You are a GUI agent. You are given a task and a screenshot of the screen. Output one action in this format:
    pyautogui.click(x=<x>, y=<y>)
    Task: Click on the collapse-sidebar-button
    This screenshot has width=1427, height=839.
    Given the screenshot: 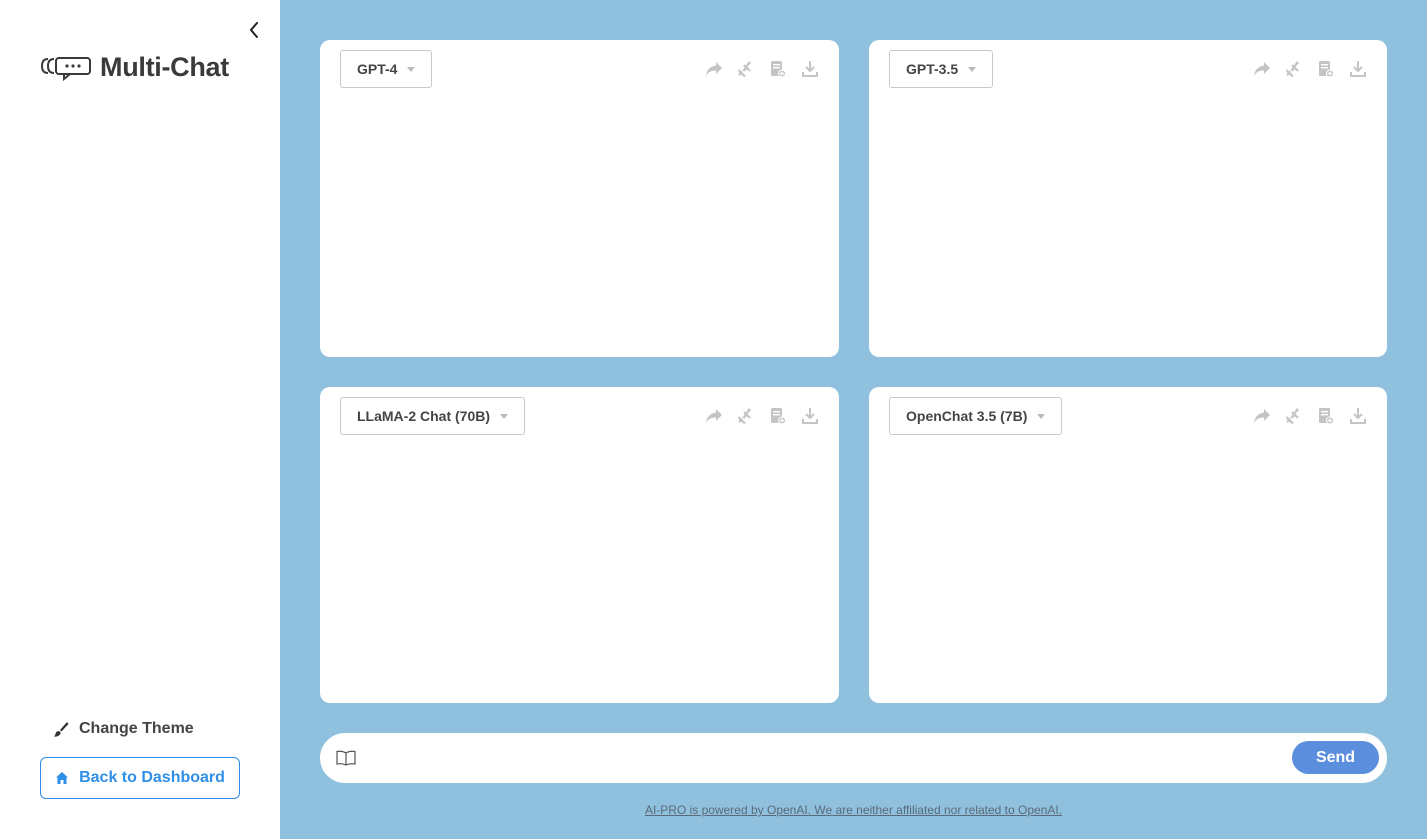 What is the action you would take?
    pyautogui.click(x=254, y=30)
    